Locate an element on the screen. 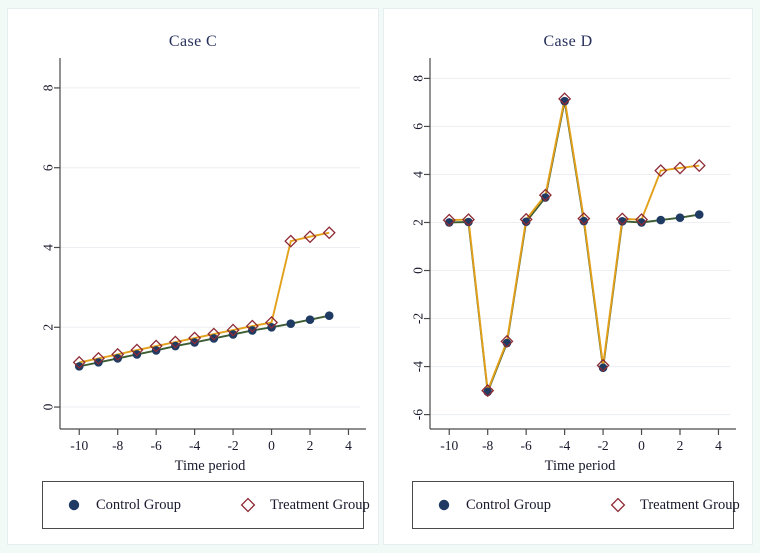 The height and width of the screenshot is (553, 760). series-line-treatment is located at coordinates (204, 297).